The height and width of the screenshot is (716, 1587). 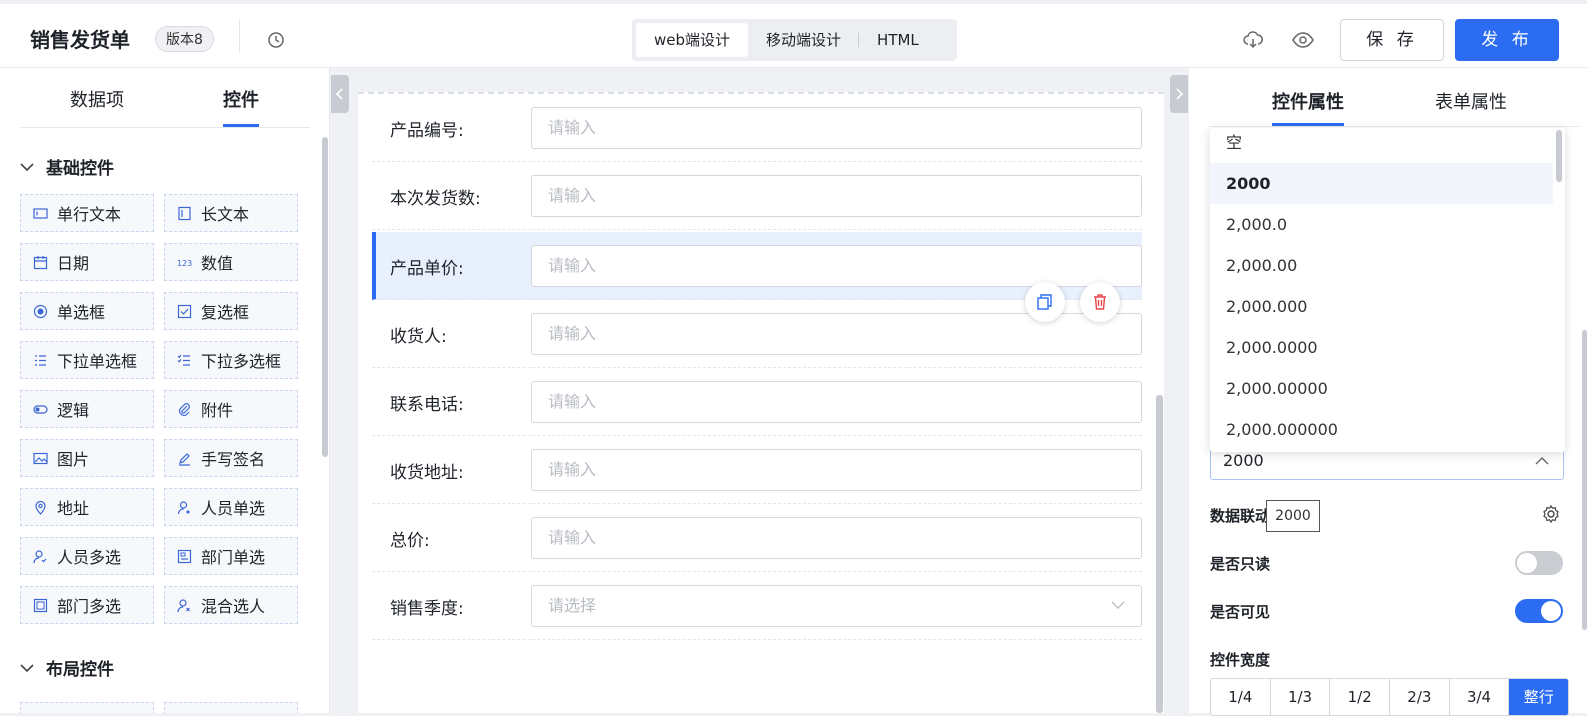 I want to click on form-field-row: 本次发货数: 请输入, so click(x=757, y=196).